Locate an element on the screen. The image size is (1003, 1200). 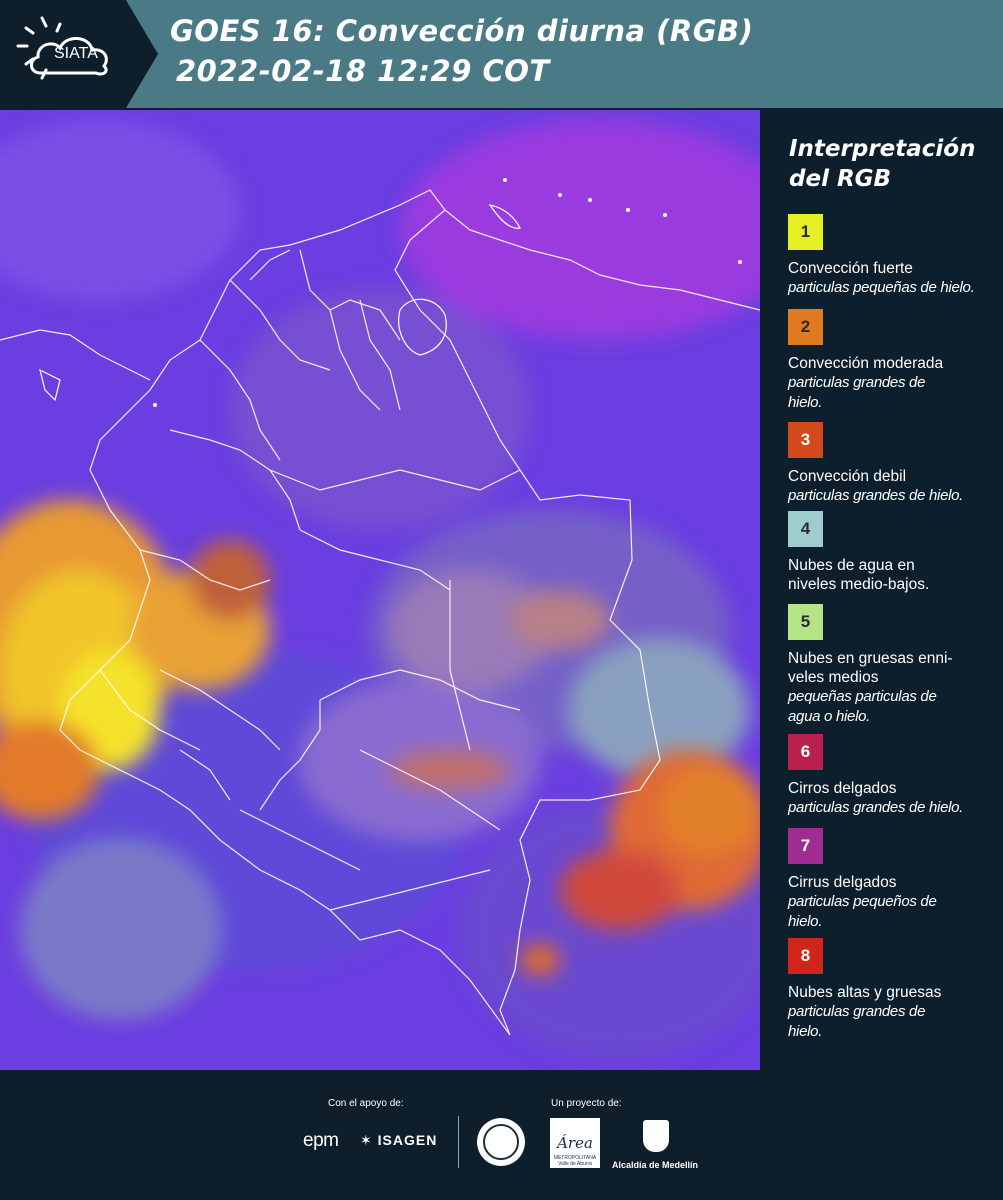
medellin-crest-icon is located at coordinates (656, 1136).